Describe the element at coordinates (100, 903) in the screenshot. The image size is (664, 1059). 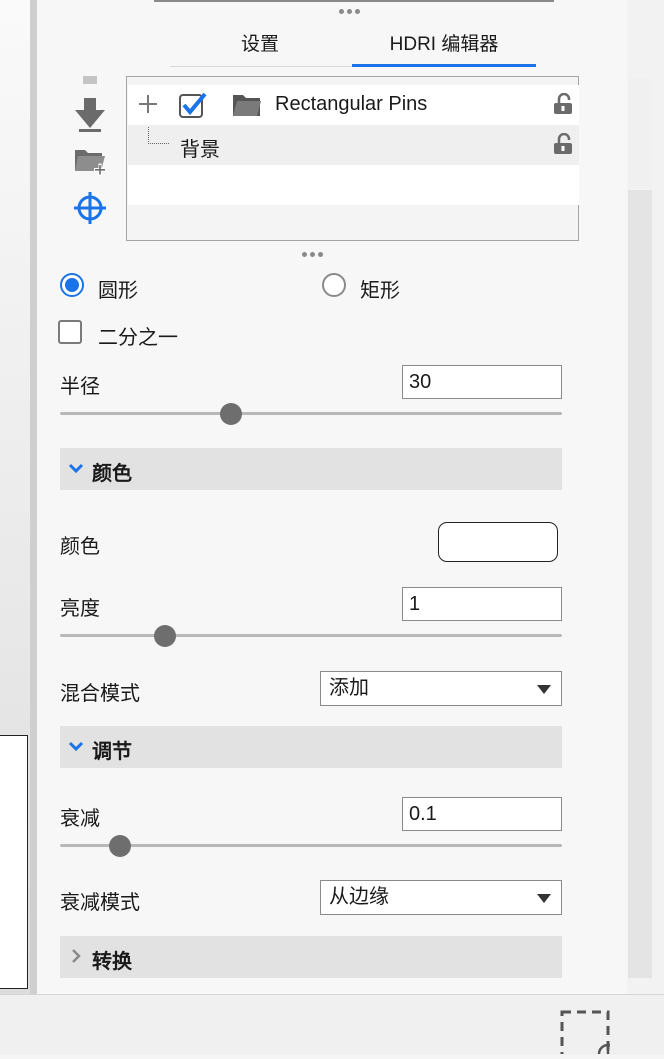
I see `falloff-mode-label: 衰减模式` at that location.